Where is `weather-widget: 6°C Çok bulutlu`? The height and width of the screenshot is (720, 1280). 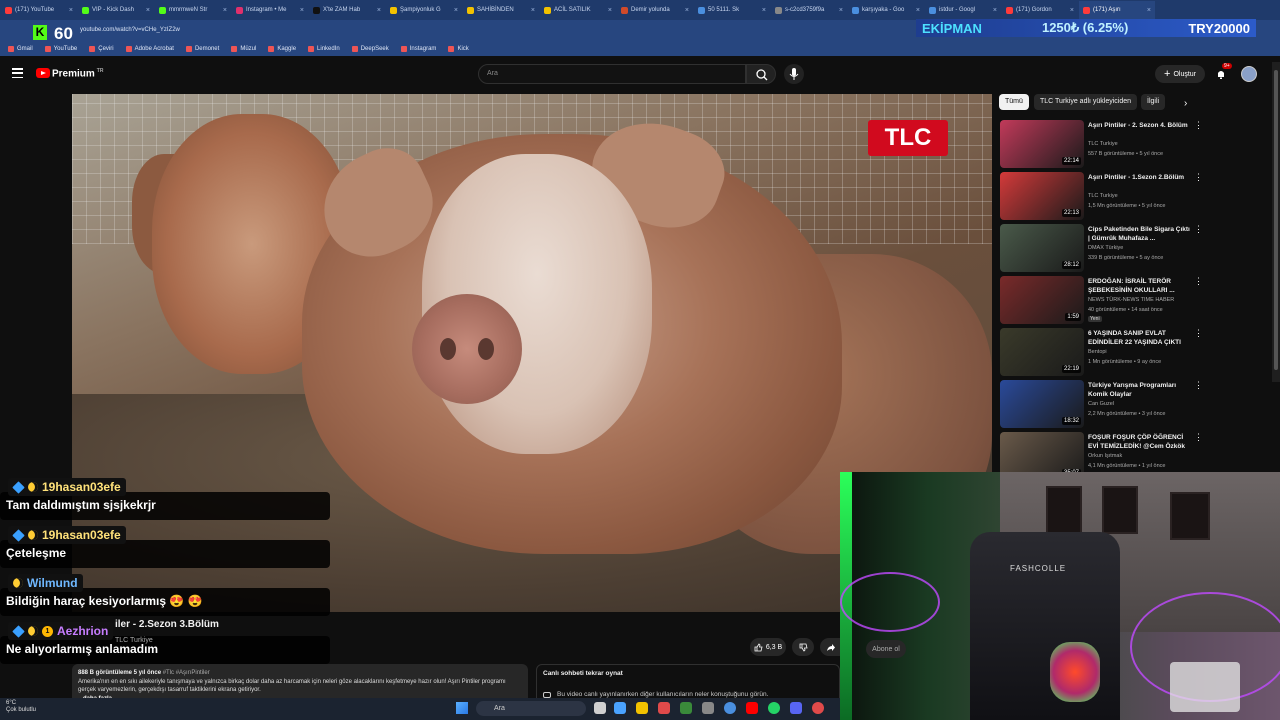
weather-widget: 6°C Çok bulutlu is located at coordinates (21, 707).